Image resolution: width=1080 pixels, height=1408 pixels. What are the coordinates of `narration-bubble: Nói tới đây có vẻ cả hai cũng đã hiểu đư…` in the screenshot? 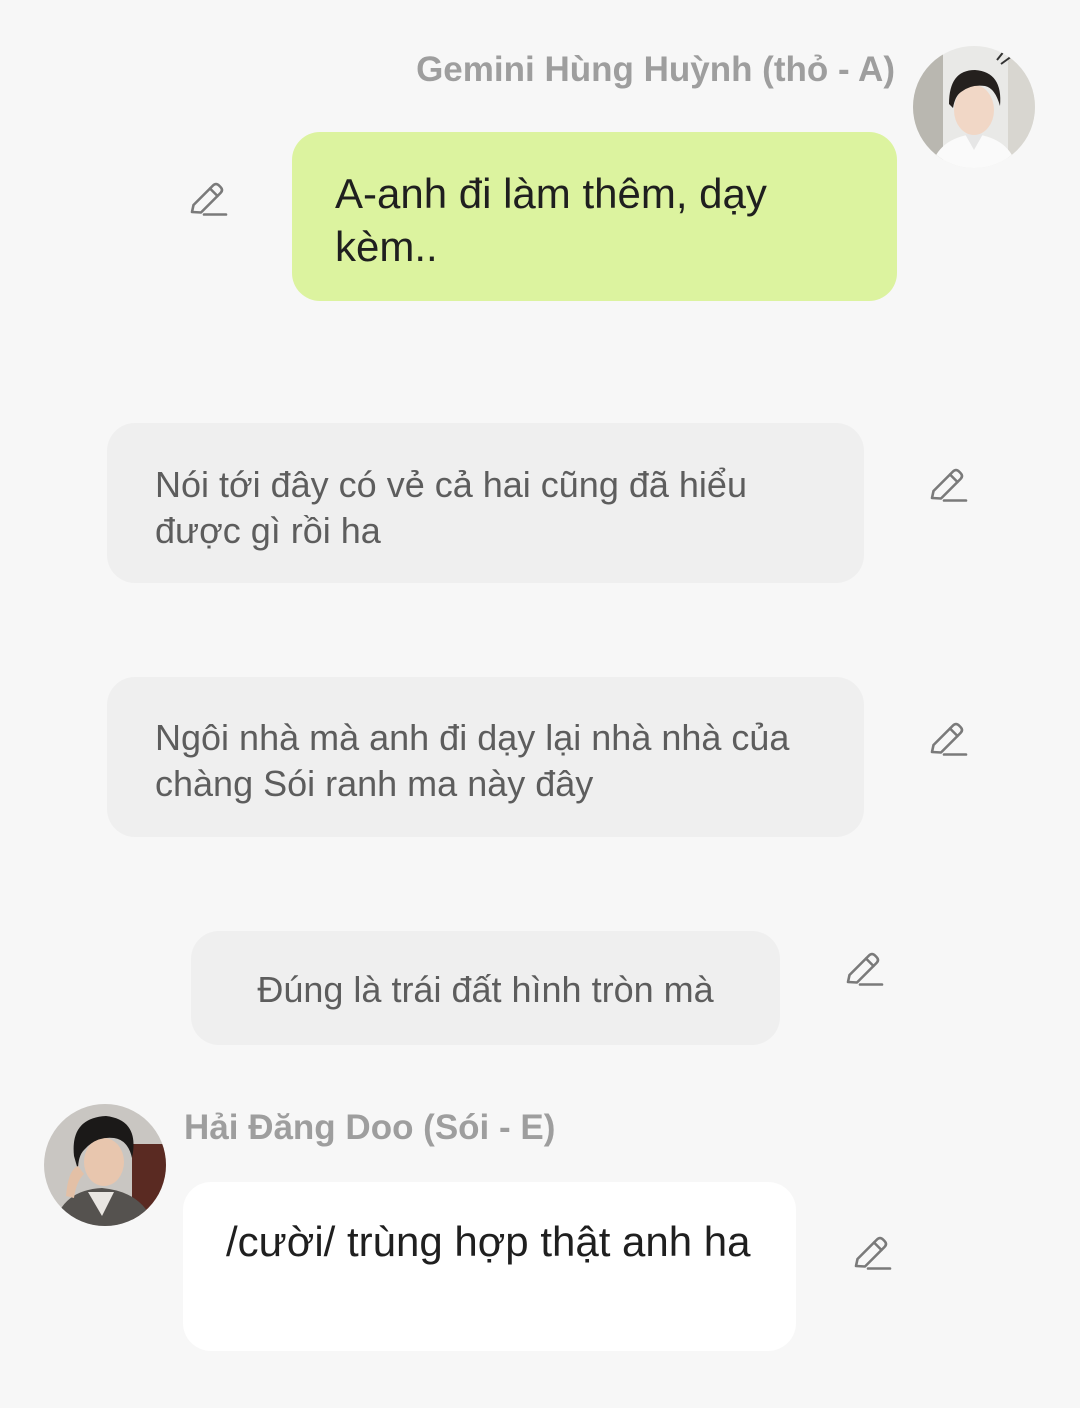 It's located at (485, 503).